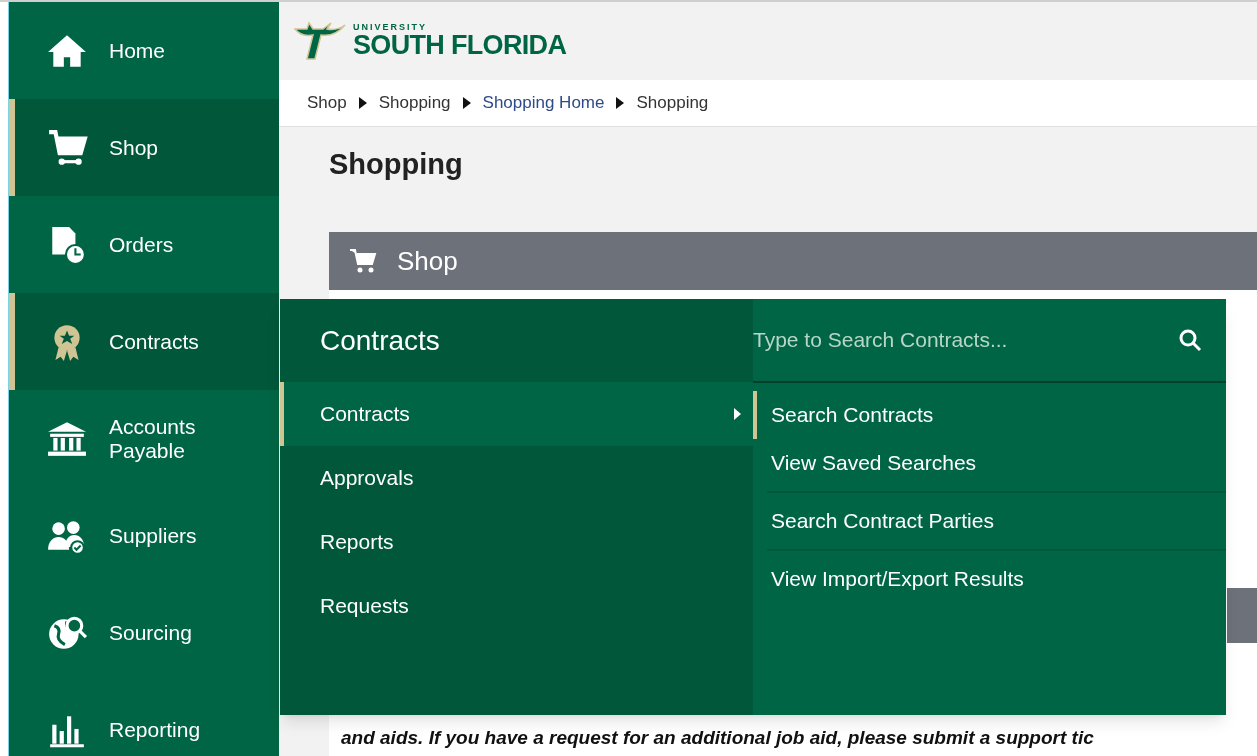  What do you see at coordinates (144, 147) in the screenshot?
I see `sidebar-item: Shop` at bounding box center [144, 147].